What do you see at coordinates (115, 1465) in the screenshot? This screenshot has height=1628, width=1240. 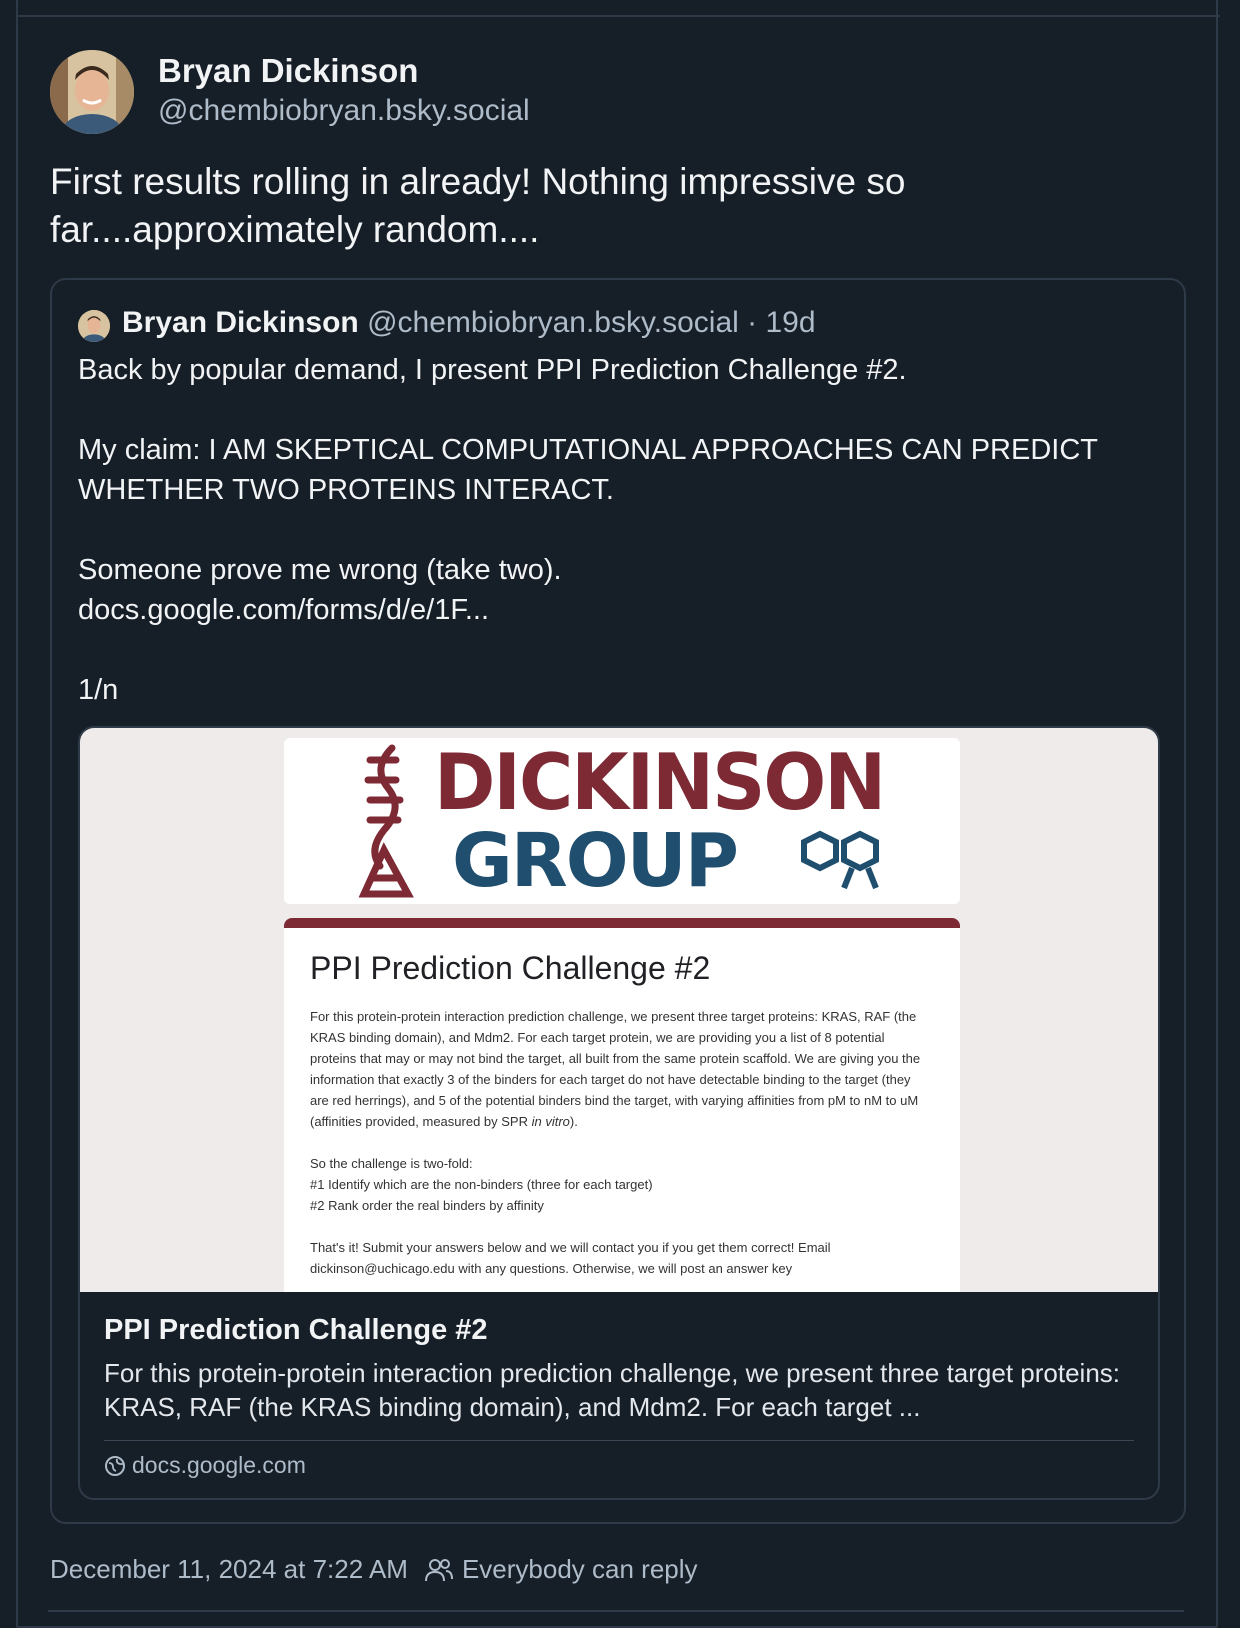 I see `globe-icon` at bounding box center [115, 1465].